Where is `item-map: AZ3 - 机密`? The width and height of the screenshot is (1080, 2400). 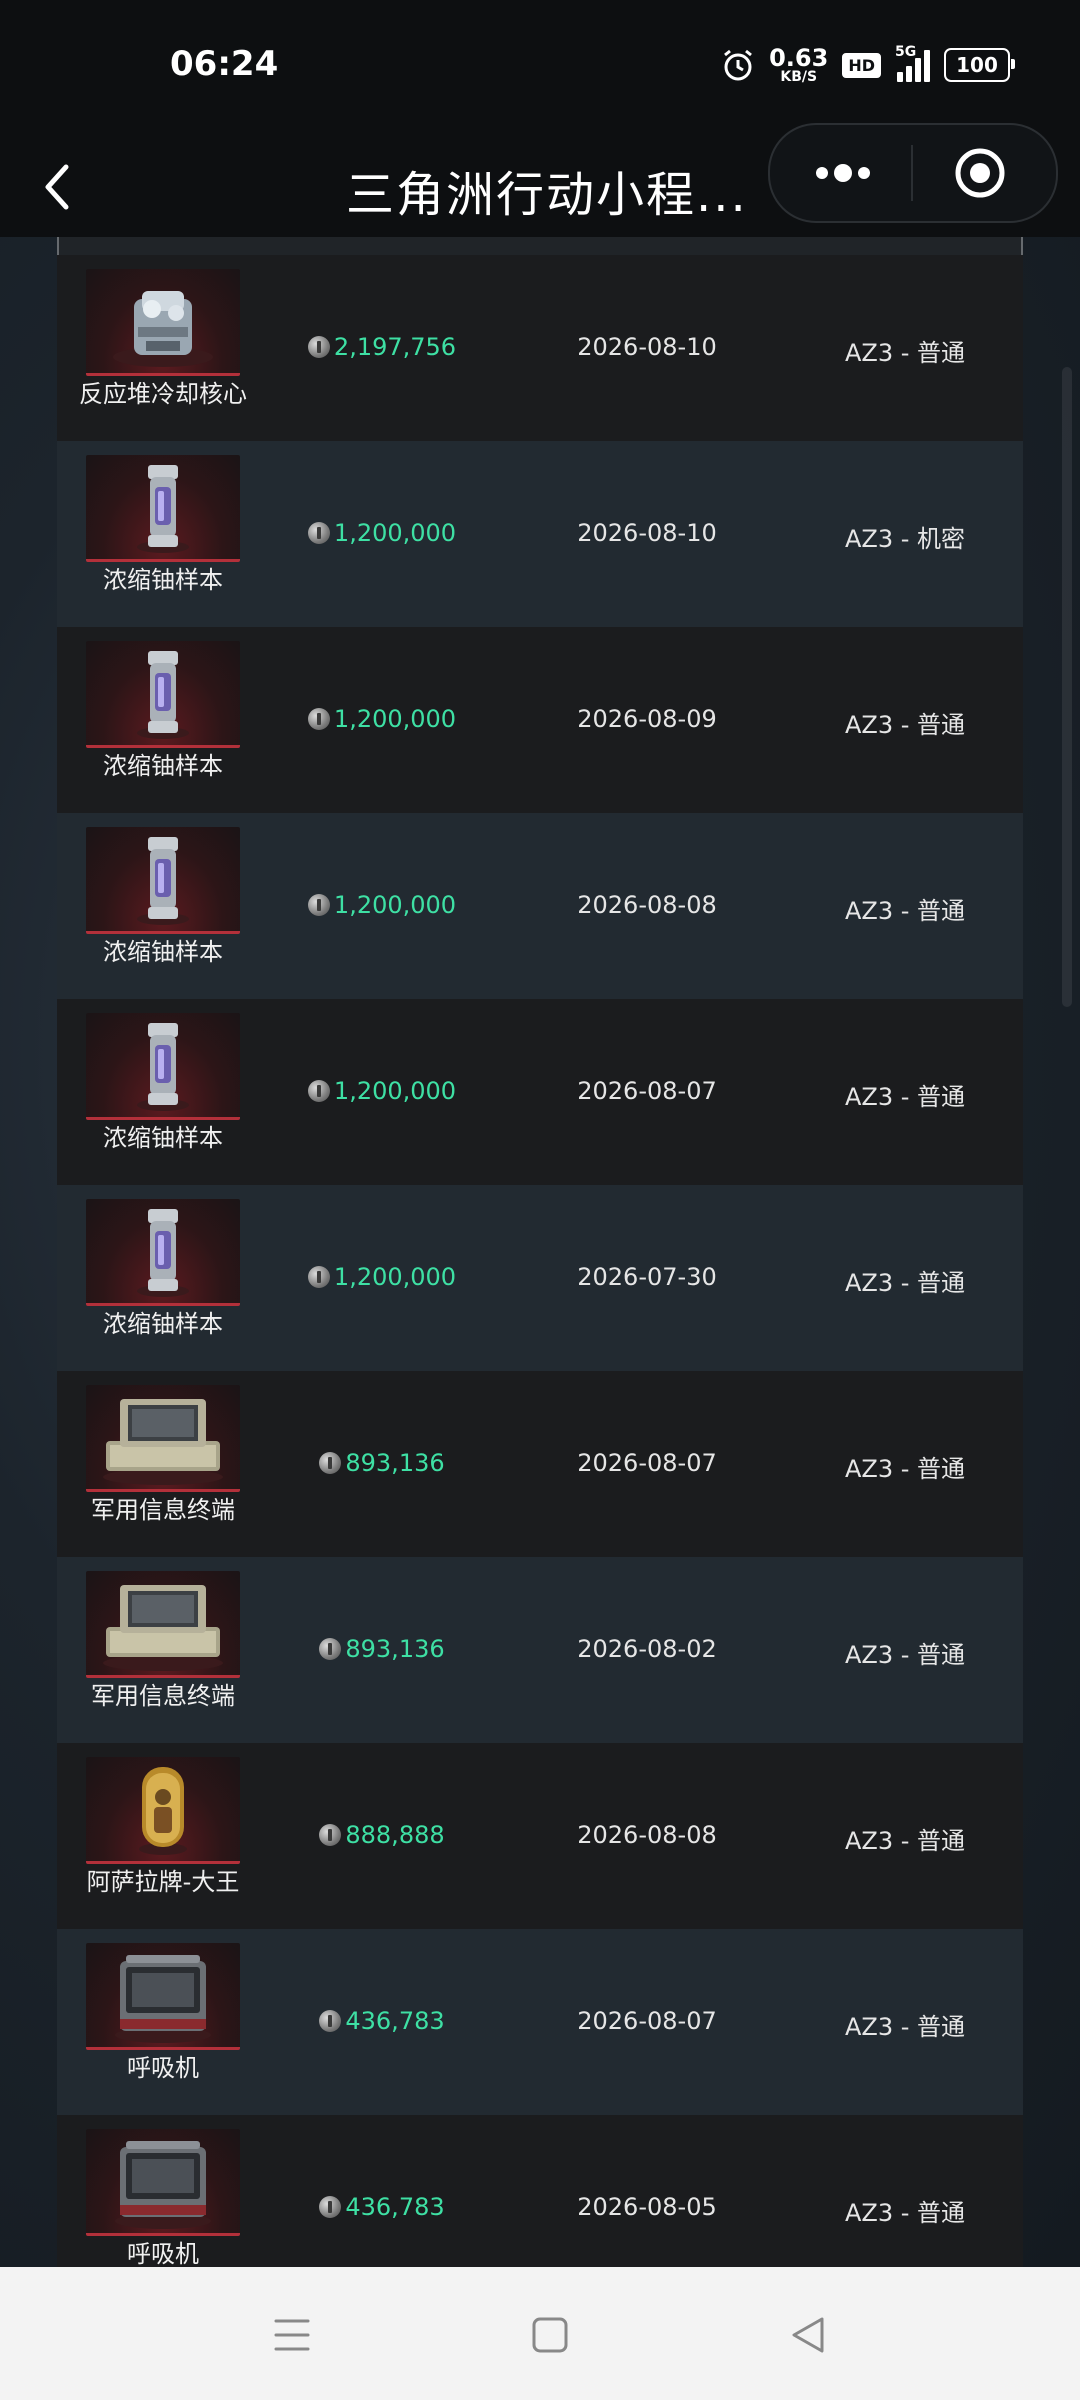 item-map: AZ3 - 机密 is located at coordinates (905, 539).